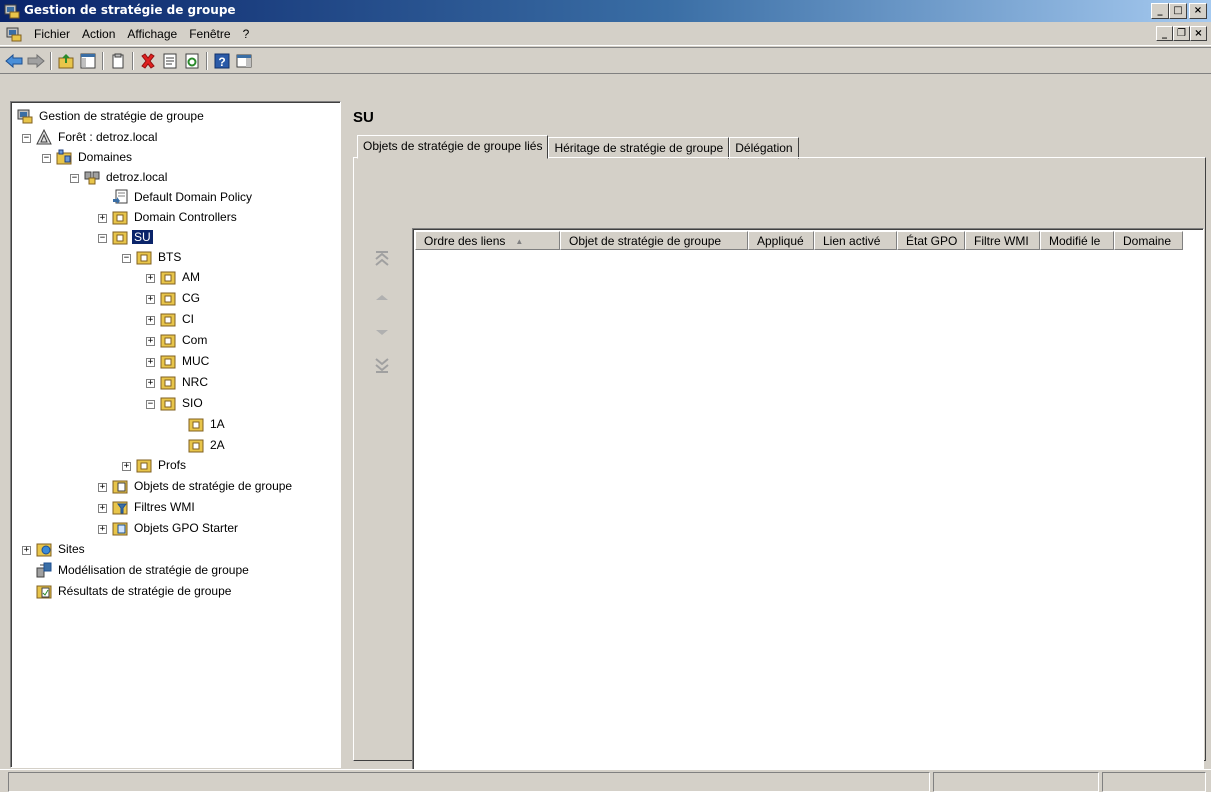 The image size is (1211, 792). Describe the element at coordinates (164, 507) in the screenshot. I see `tree-label-wmi-filters: Filtres WMI` at that location.